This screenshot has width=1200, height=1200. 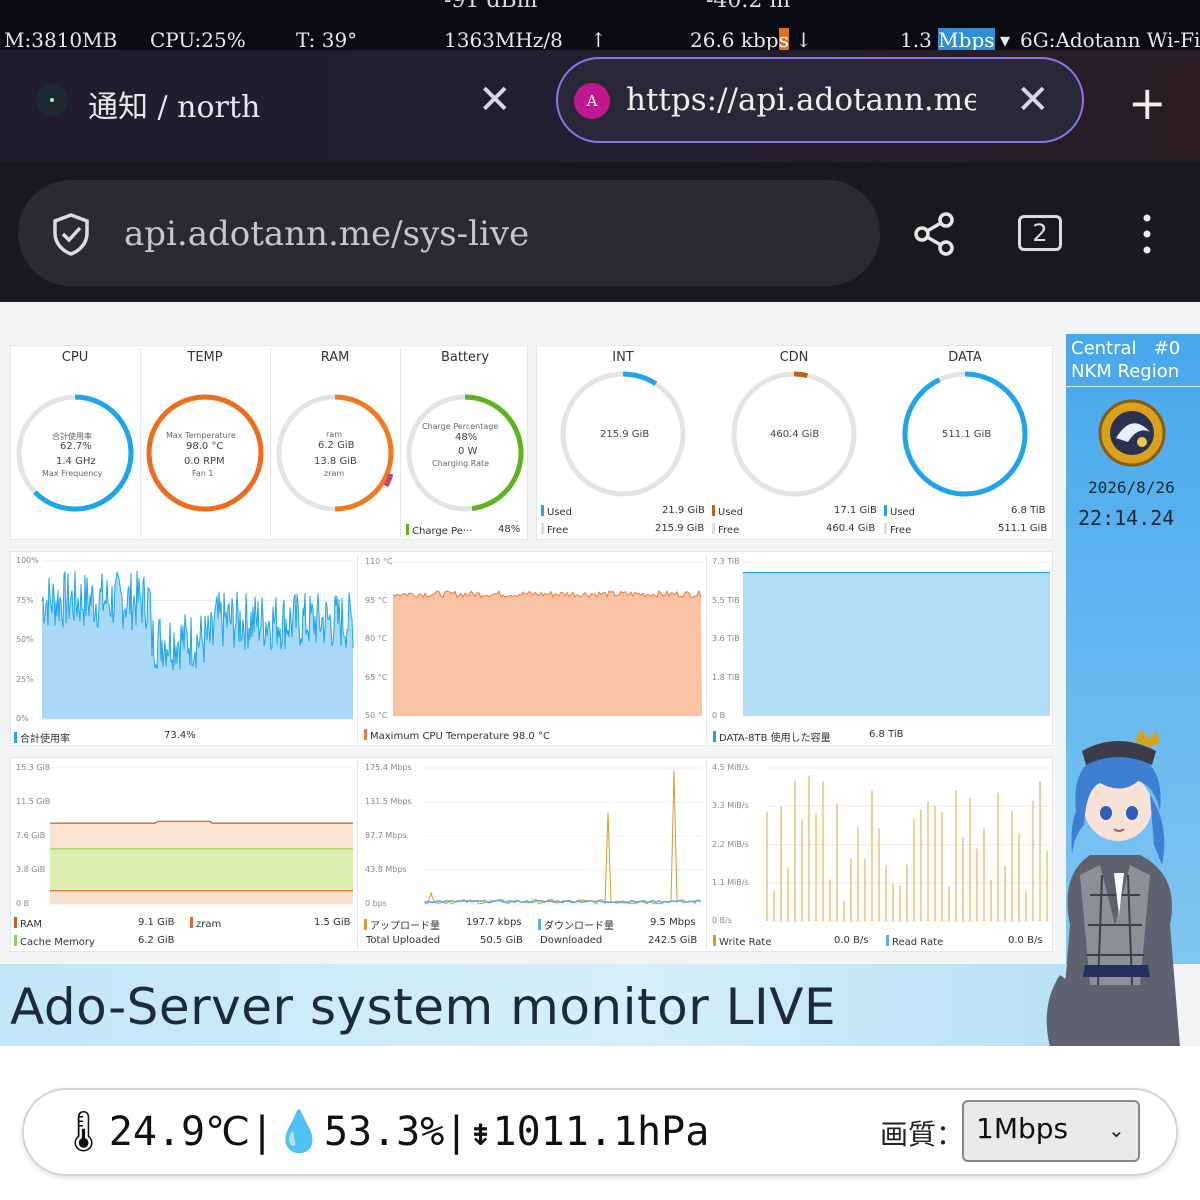 I want to click on int-free-value: 215.9 GiB, so click(x=680, y=528).